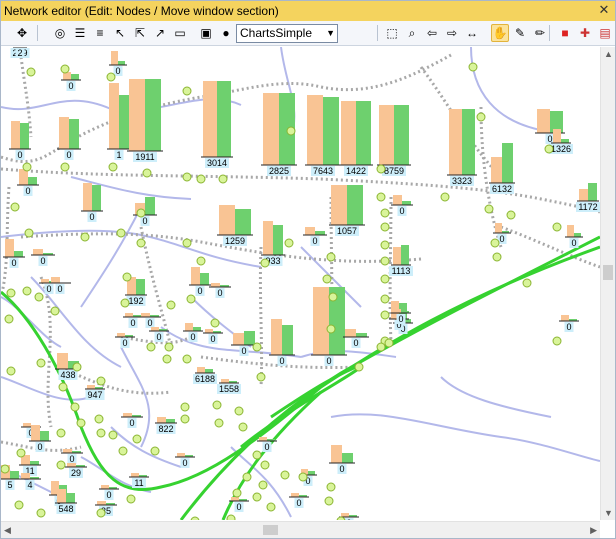 The height and width of the screenshot is (539, 616). I want to click on node-bar-chart: 1172, so click(588, 197).